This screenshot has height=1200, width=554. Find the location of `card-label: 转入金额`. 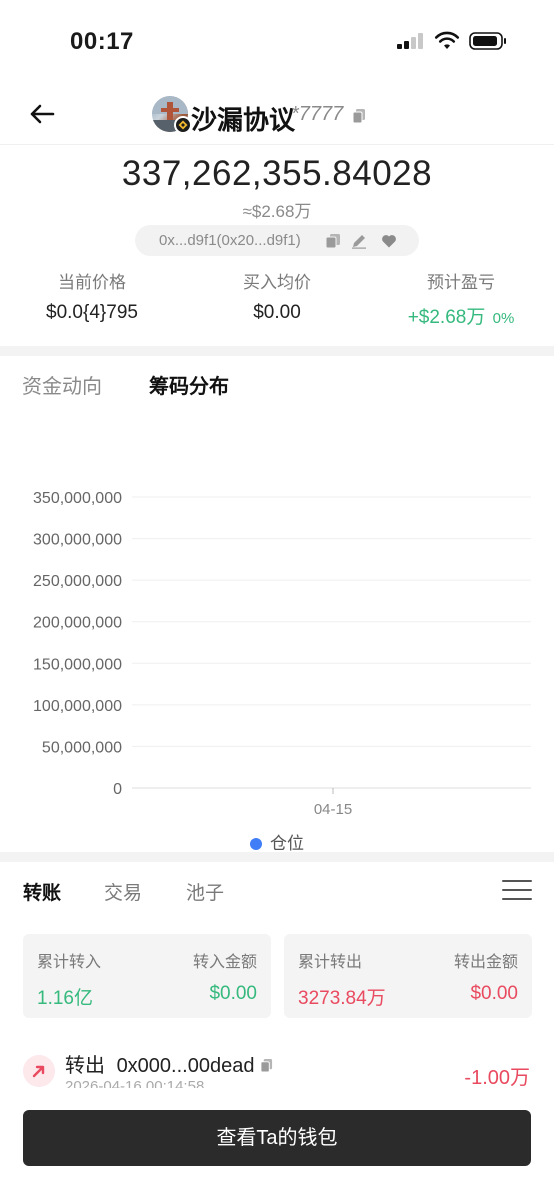

card-label: 转入金额 is located at coordinates (224, 962).